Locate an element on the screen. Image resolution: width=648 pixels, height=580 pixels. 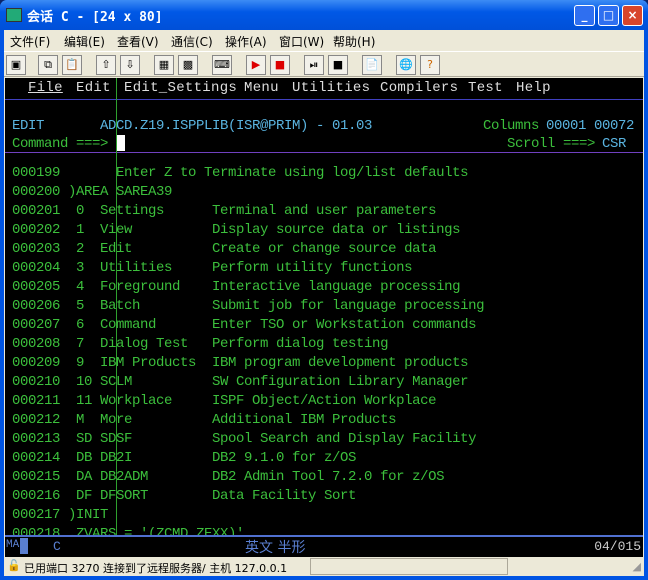
columns-label: Columns is located at coordinates (511, 126).